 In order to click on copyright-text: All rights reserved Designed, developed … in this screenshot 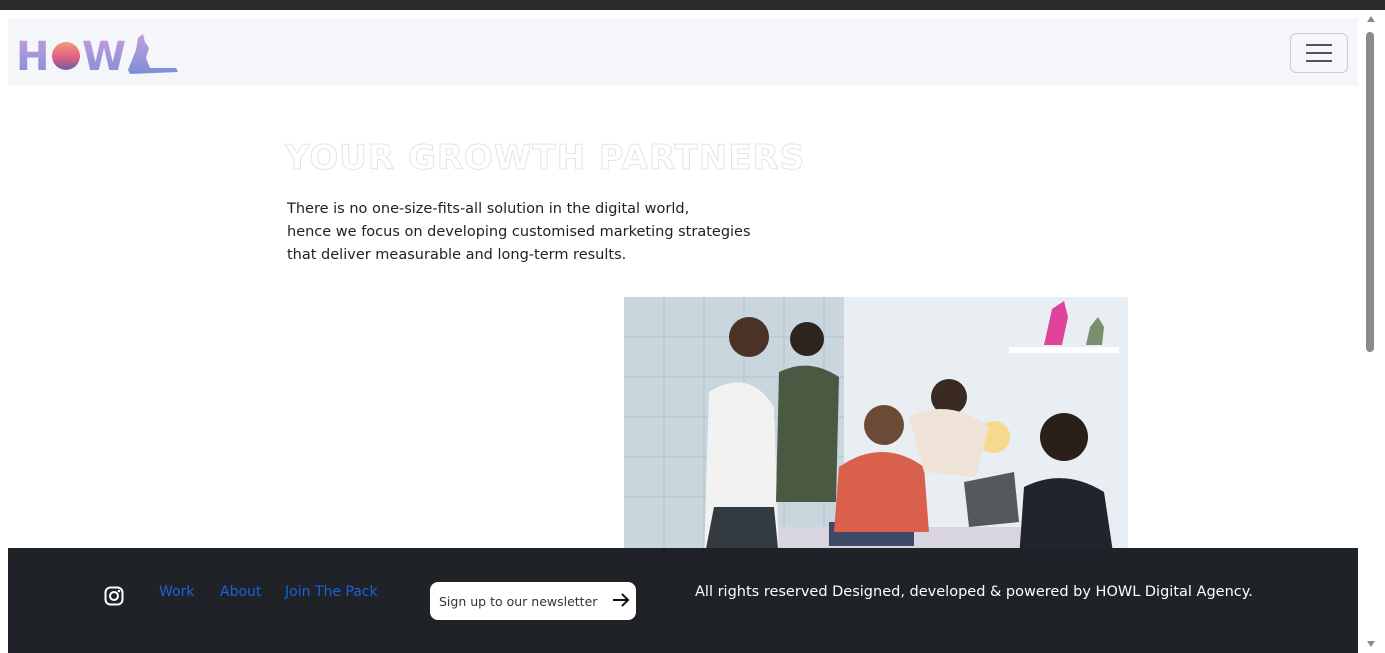, I will do `click(974, 592)`.